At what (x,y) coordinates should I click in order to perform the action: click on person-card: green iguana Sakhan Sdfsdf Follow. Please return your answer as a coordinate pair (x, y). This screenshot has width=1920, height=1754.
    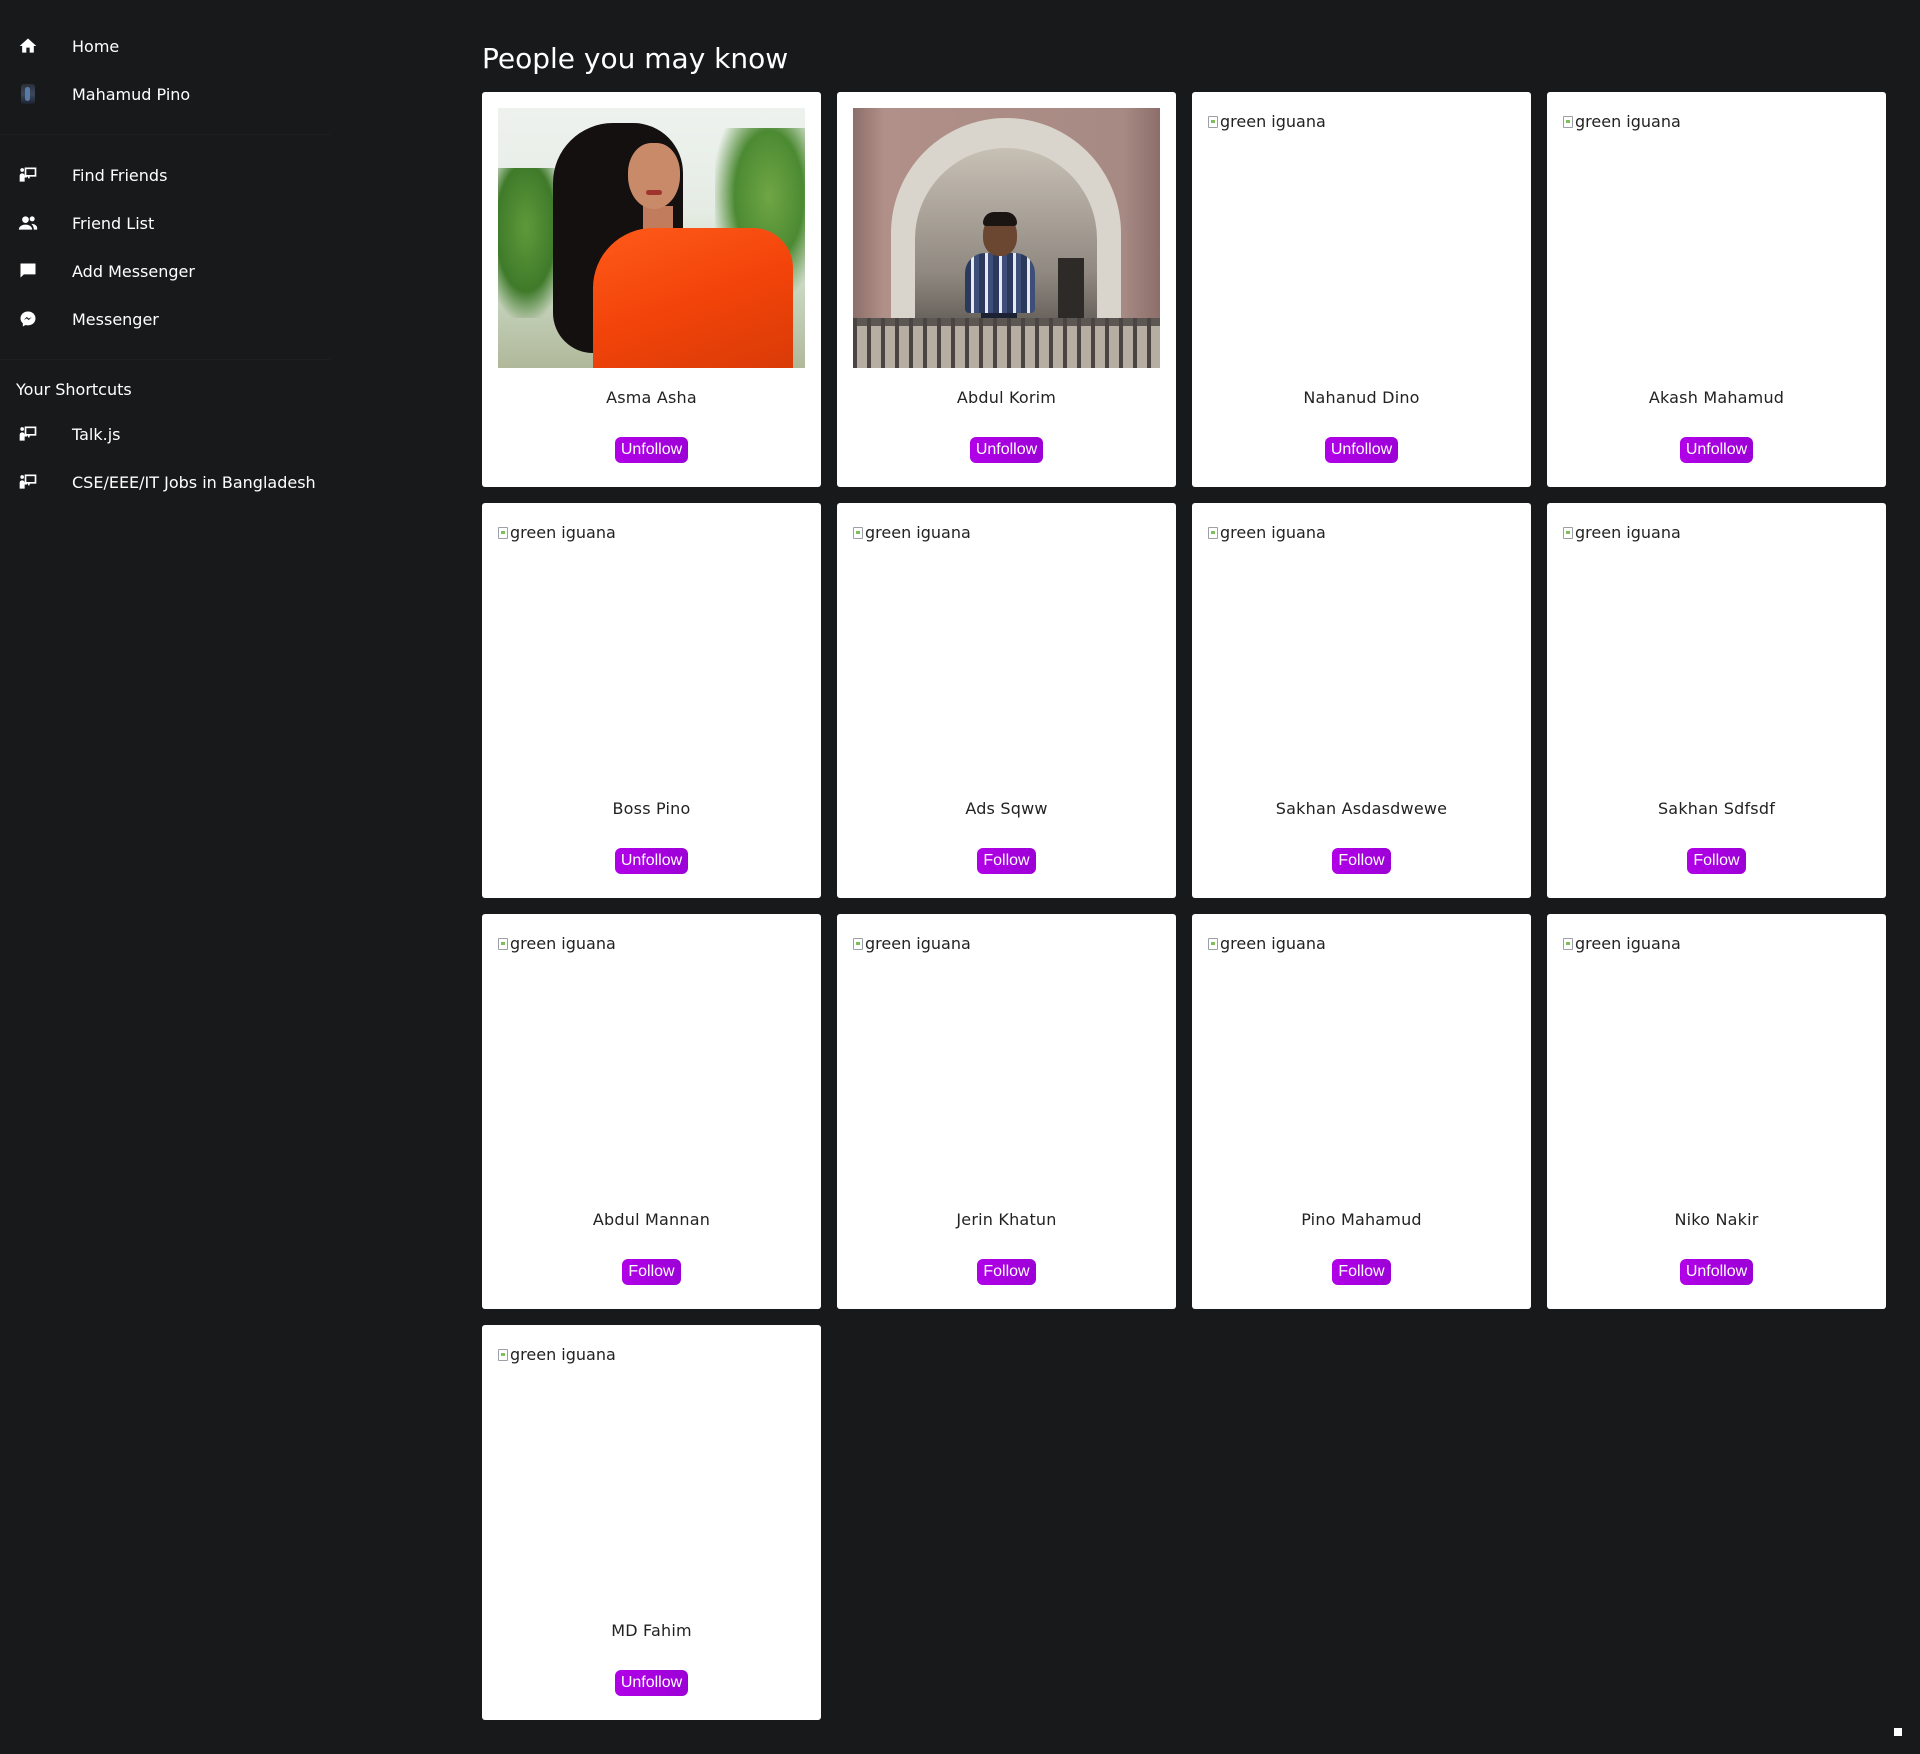
    Looking at the image, I should click on (1716, 700).